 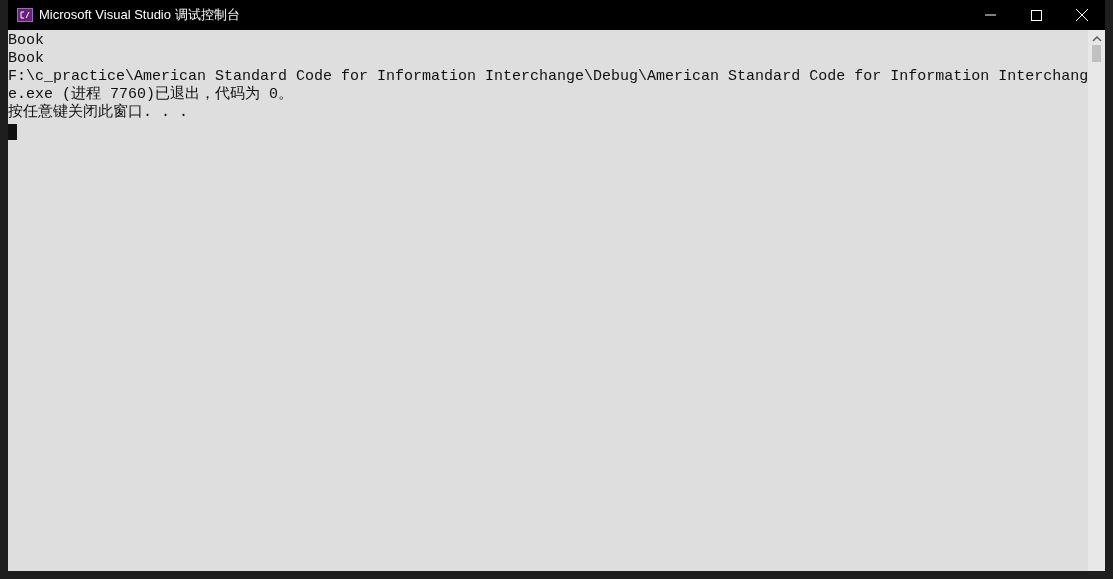 I want to click on close-icon, so click(x=1082, y=15).